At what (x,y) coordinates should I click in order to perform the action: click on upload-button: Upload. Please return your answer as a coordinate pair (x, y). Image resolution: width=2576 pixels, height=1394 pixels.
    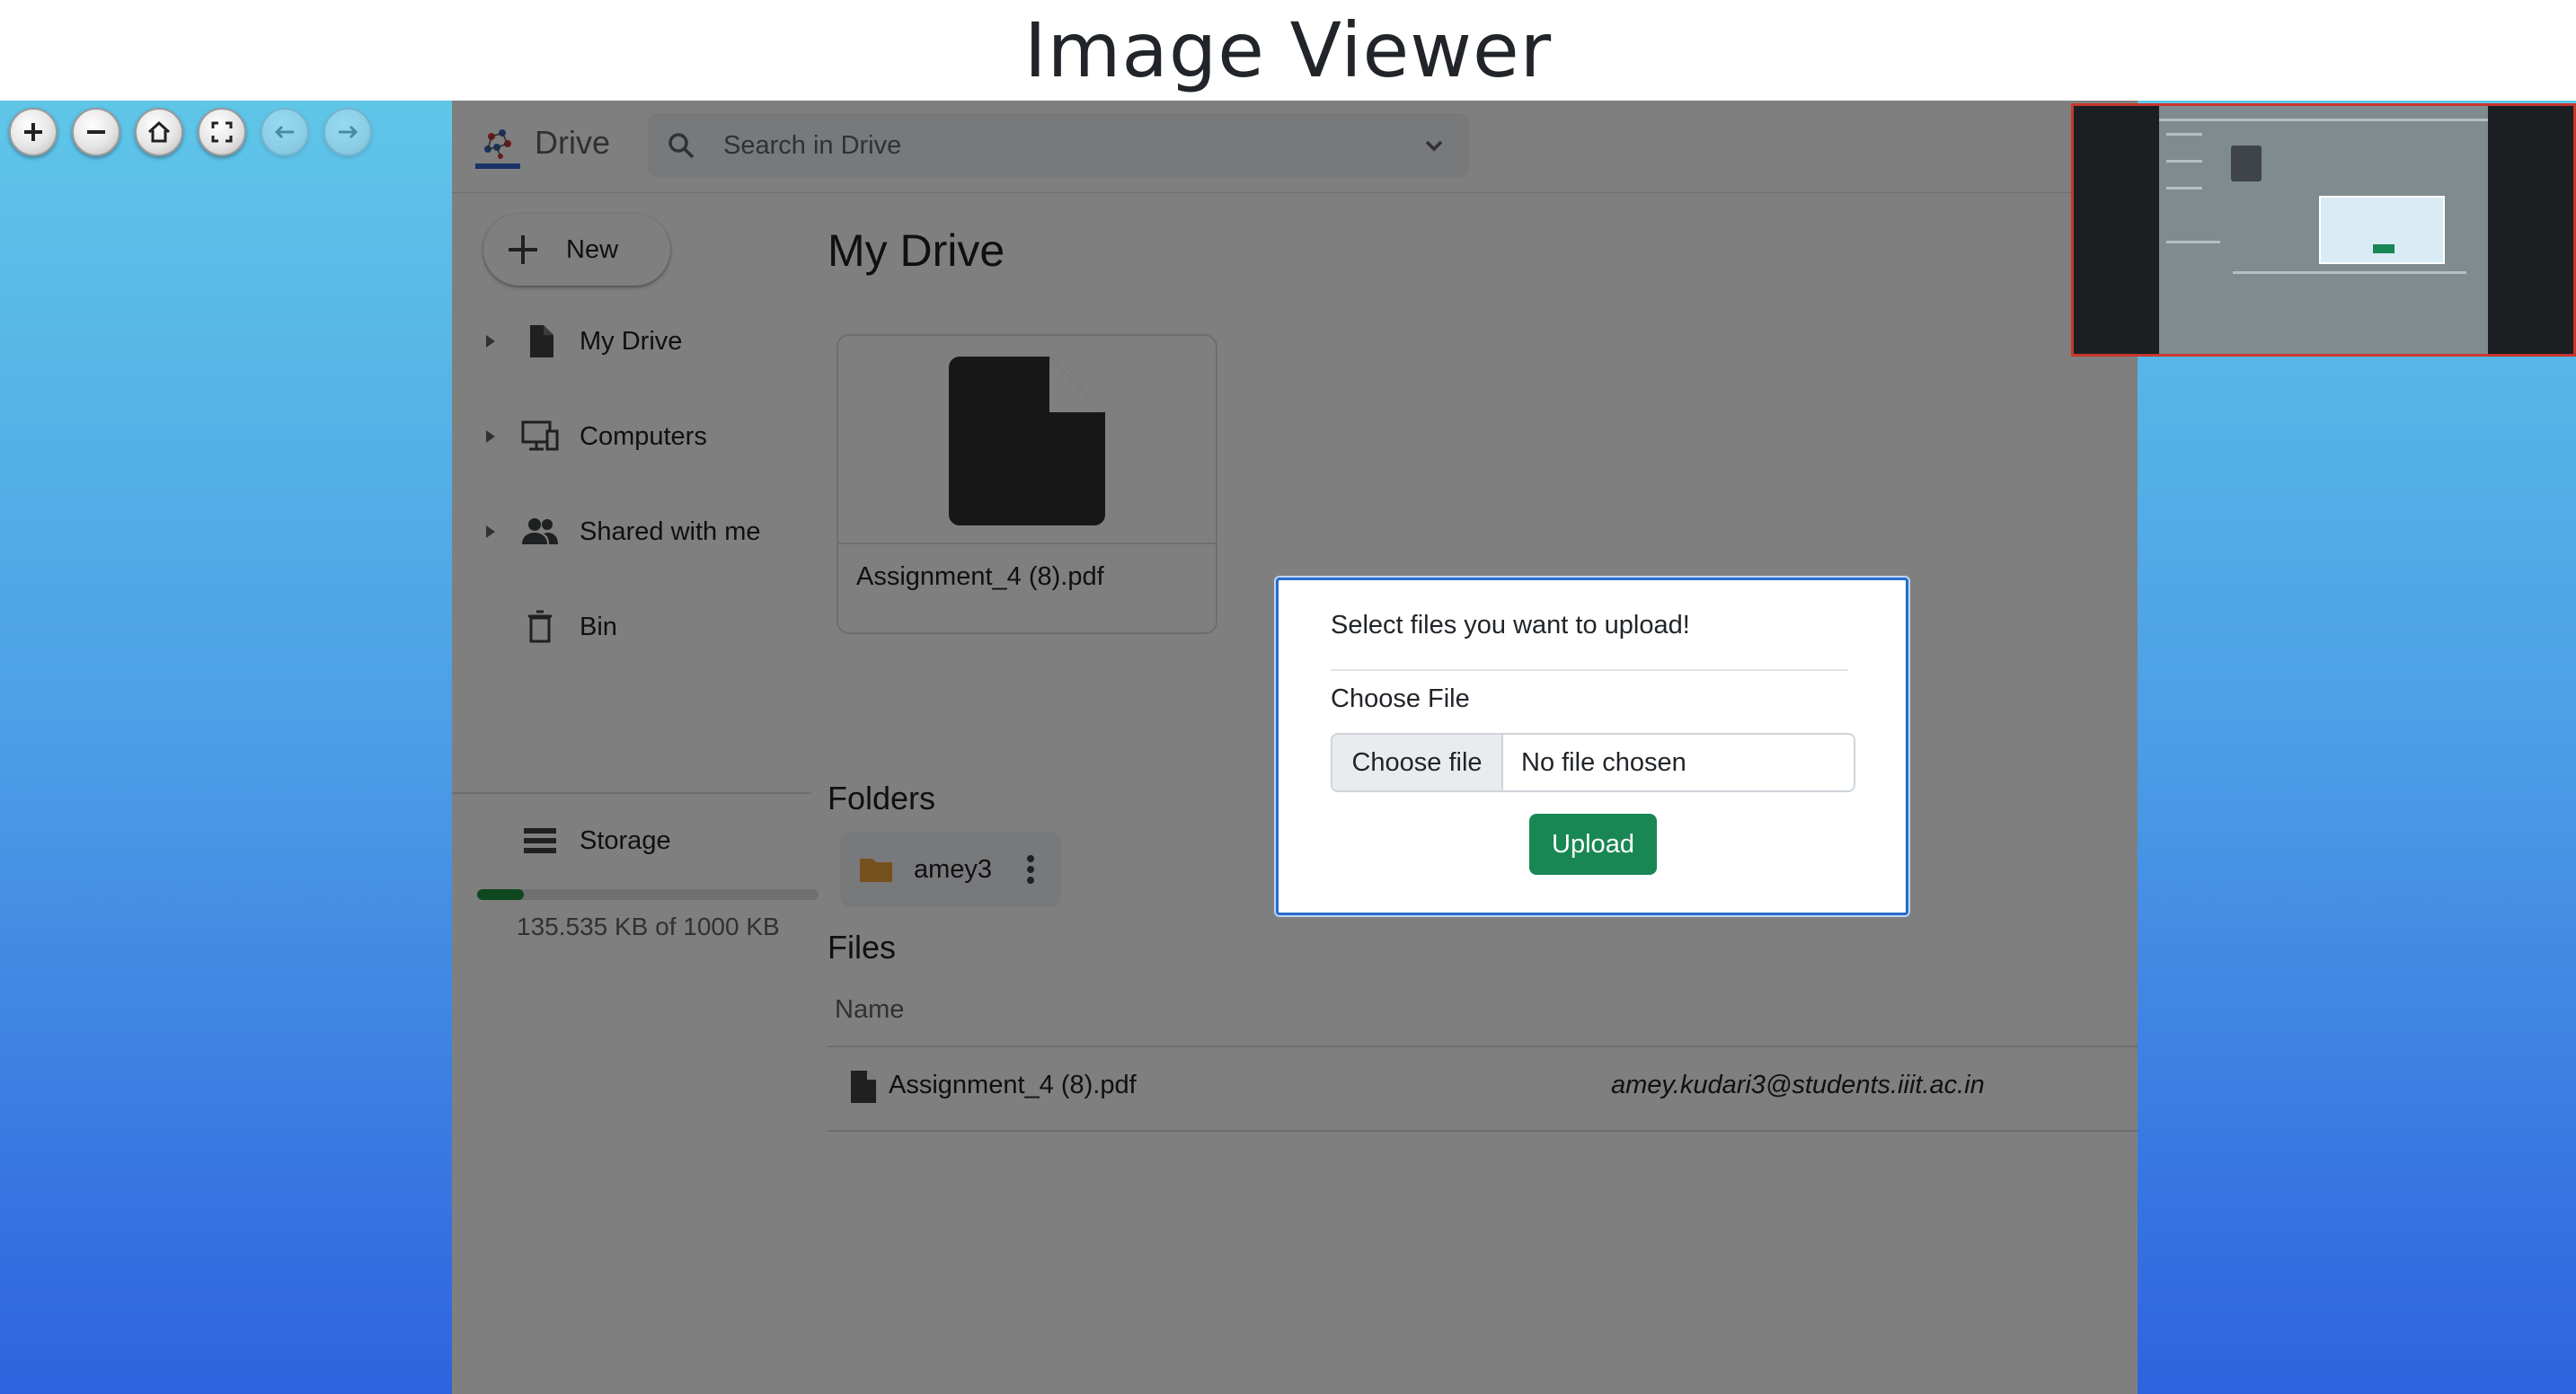
    Looking at the image, I should click on (1593, 844).